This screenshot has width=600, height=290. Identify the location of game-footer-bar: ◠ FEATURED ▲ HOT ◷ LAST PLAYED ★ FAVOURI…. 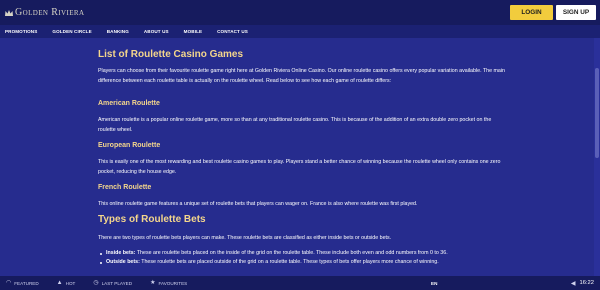
(300, 283).